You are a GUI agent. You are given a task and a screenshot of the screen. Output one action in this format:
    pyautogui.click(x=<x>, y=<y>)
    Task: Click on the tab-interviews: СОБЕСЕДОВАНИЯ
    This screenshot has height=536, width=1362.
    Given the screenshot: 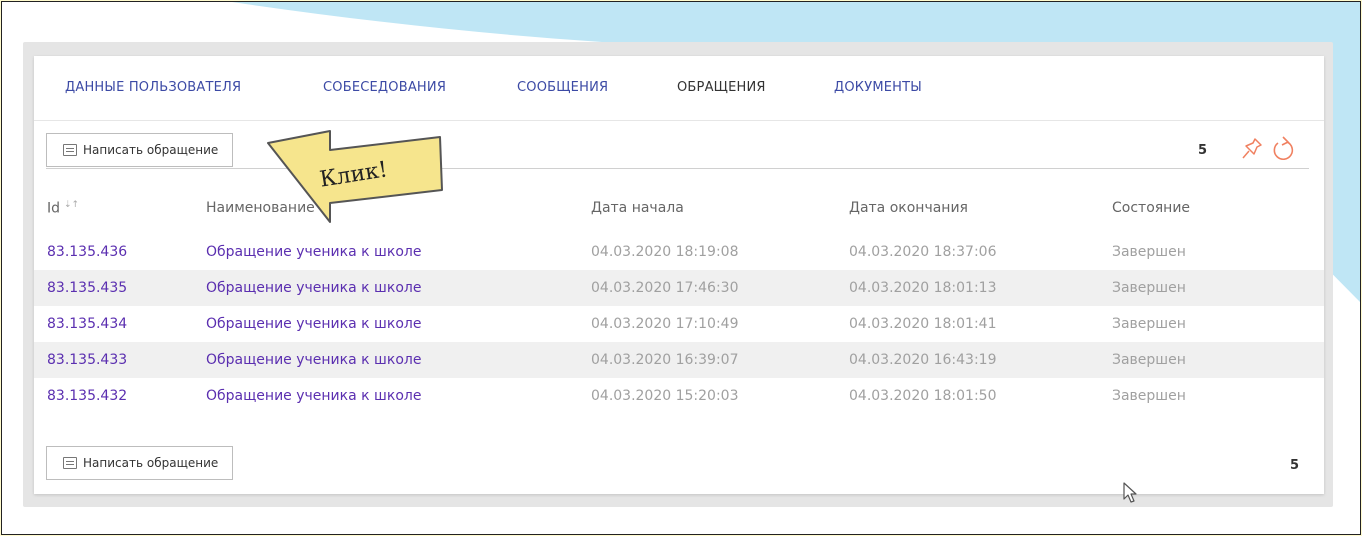 What is the action you would take?
    pyautogui.click(x=384, y=87)
    